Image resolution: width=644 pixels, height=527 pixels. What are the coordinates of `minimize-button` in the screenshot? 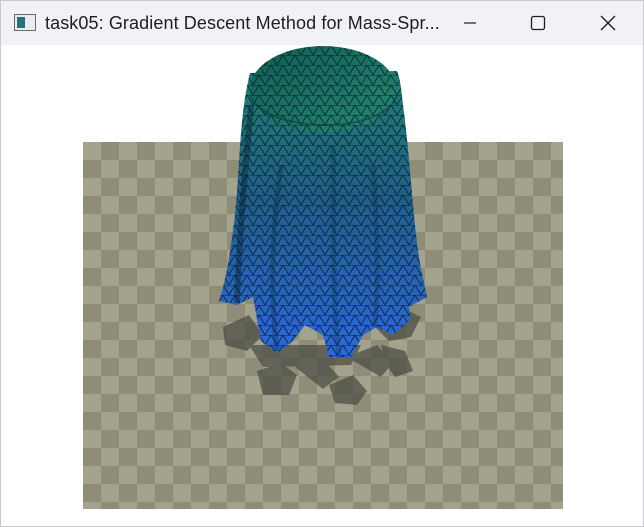 It's located at (470, 23).